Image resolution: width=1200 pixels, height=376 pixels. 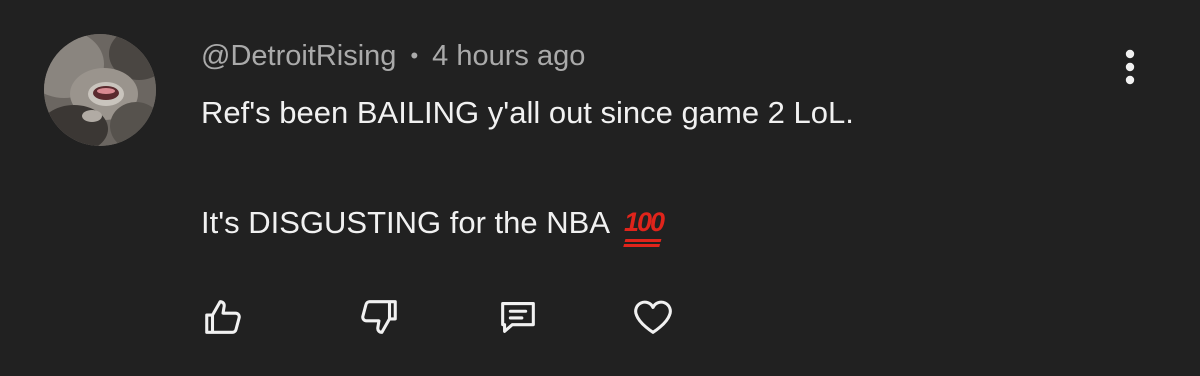 I want to click on more-options-button, so click(x=1130, y=67).